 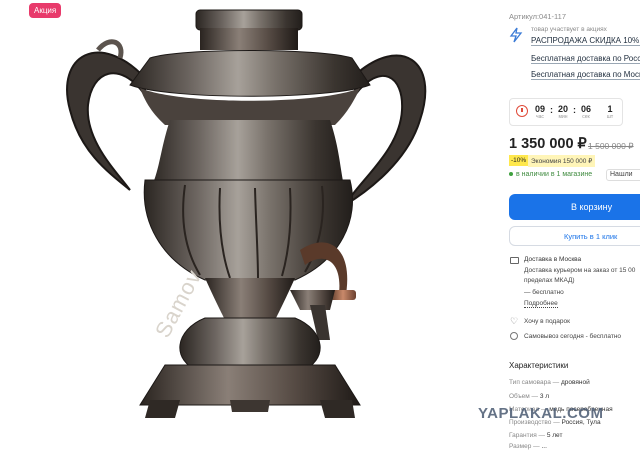 What do you see at coordinates (553, 259) in the screenshot?
I see `delivery-title: Доставка в Москва` at bounding box center [553, 259].